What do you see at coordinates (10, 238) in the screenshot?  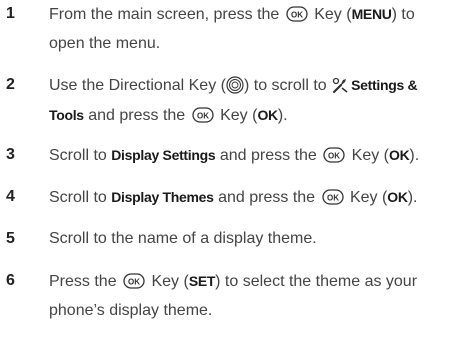 I see `step-number: 5` at bounding box center [10, 238].